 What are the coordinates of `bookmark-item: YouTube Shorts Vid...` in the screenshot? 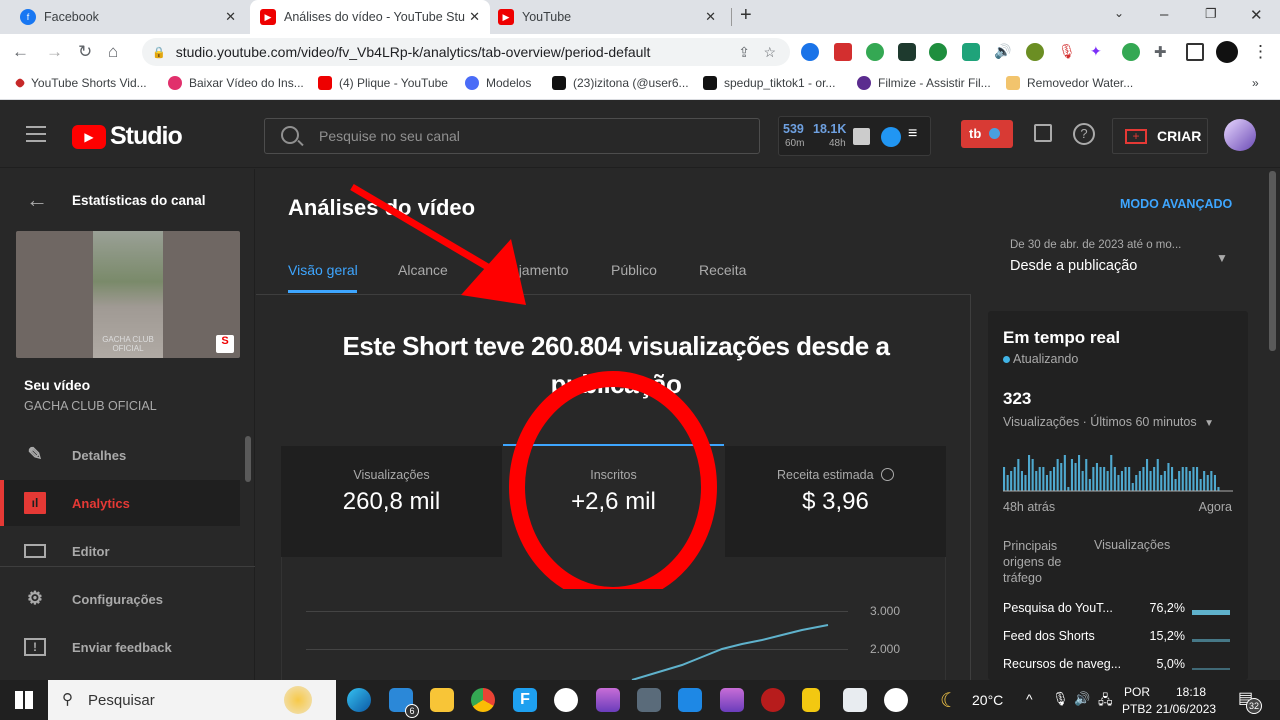 It's located at (80, 83).